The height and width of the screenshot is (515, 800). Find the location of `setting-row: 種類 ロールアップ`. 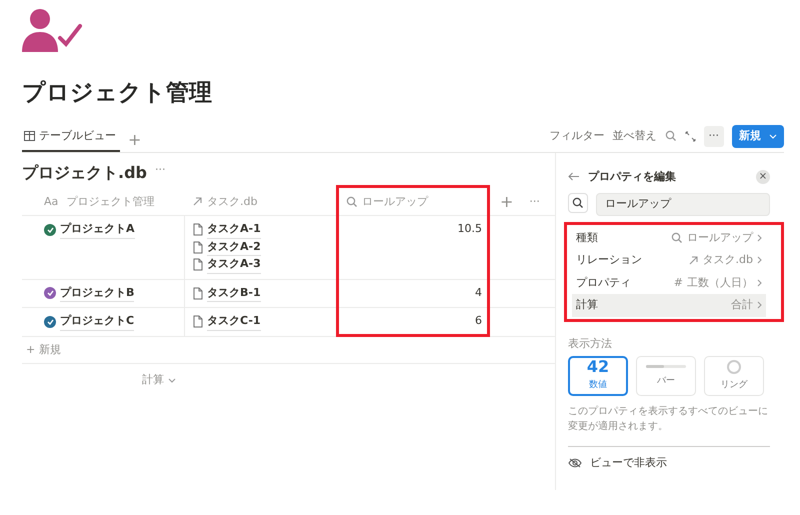

setting-row: 種類 ロールアップ is located at coordinates (669, 237).